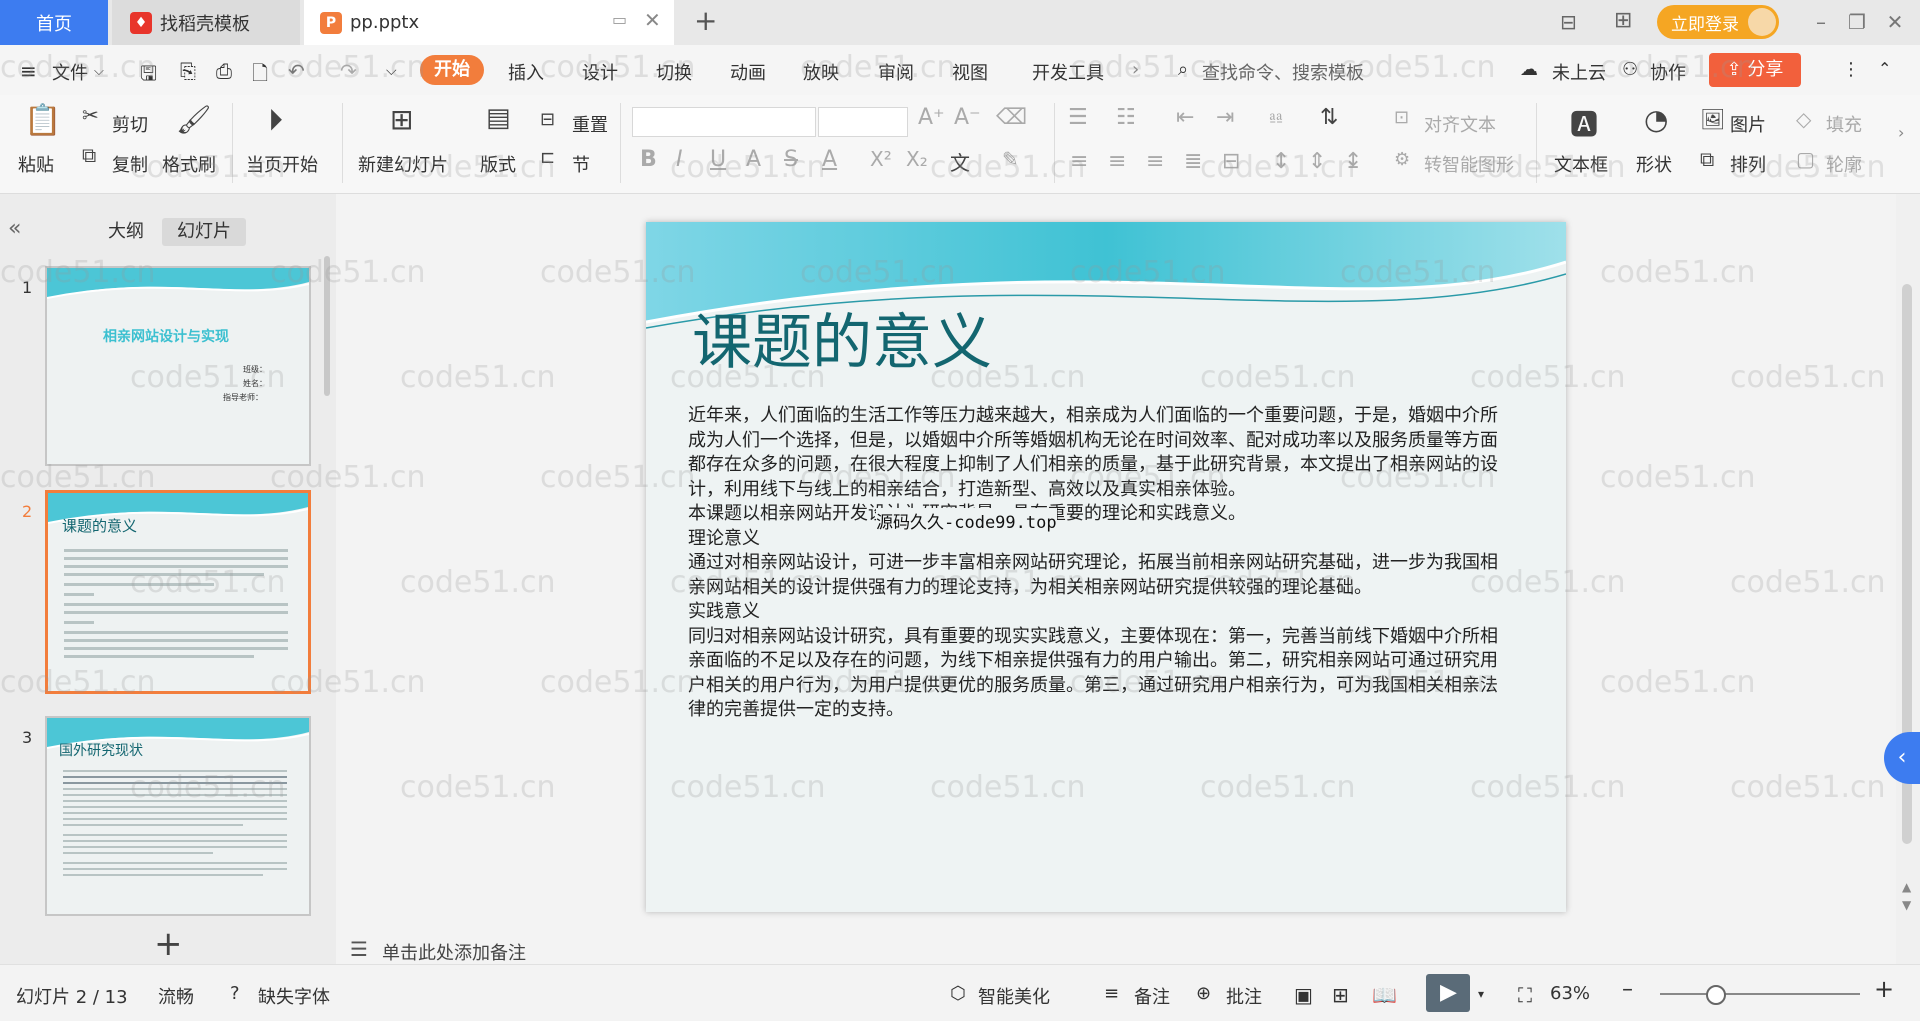 Image resolution: width=1920 pixels, height=1021 pixels. What do you see at coordinates (1079, 161) in the screenshot?
I see `align-left-icon: ≡` at bounding box center [1079, 161].